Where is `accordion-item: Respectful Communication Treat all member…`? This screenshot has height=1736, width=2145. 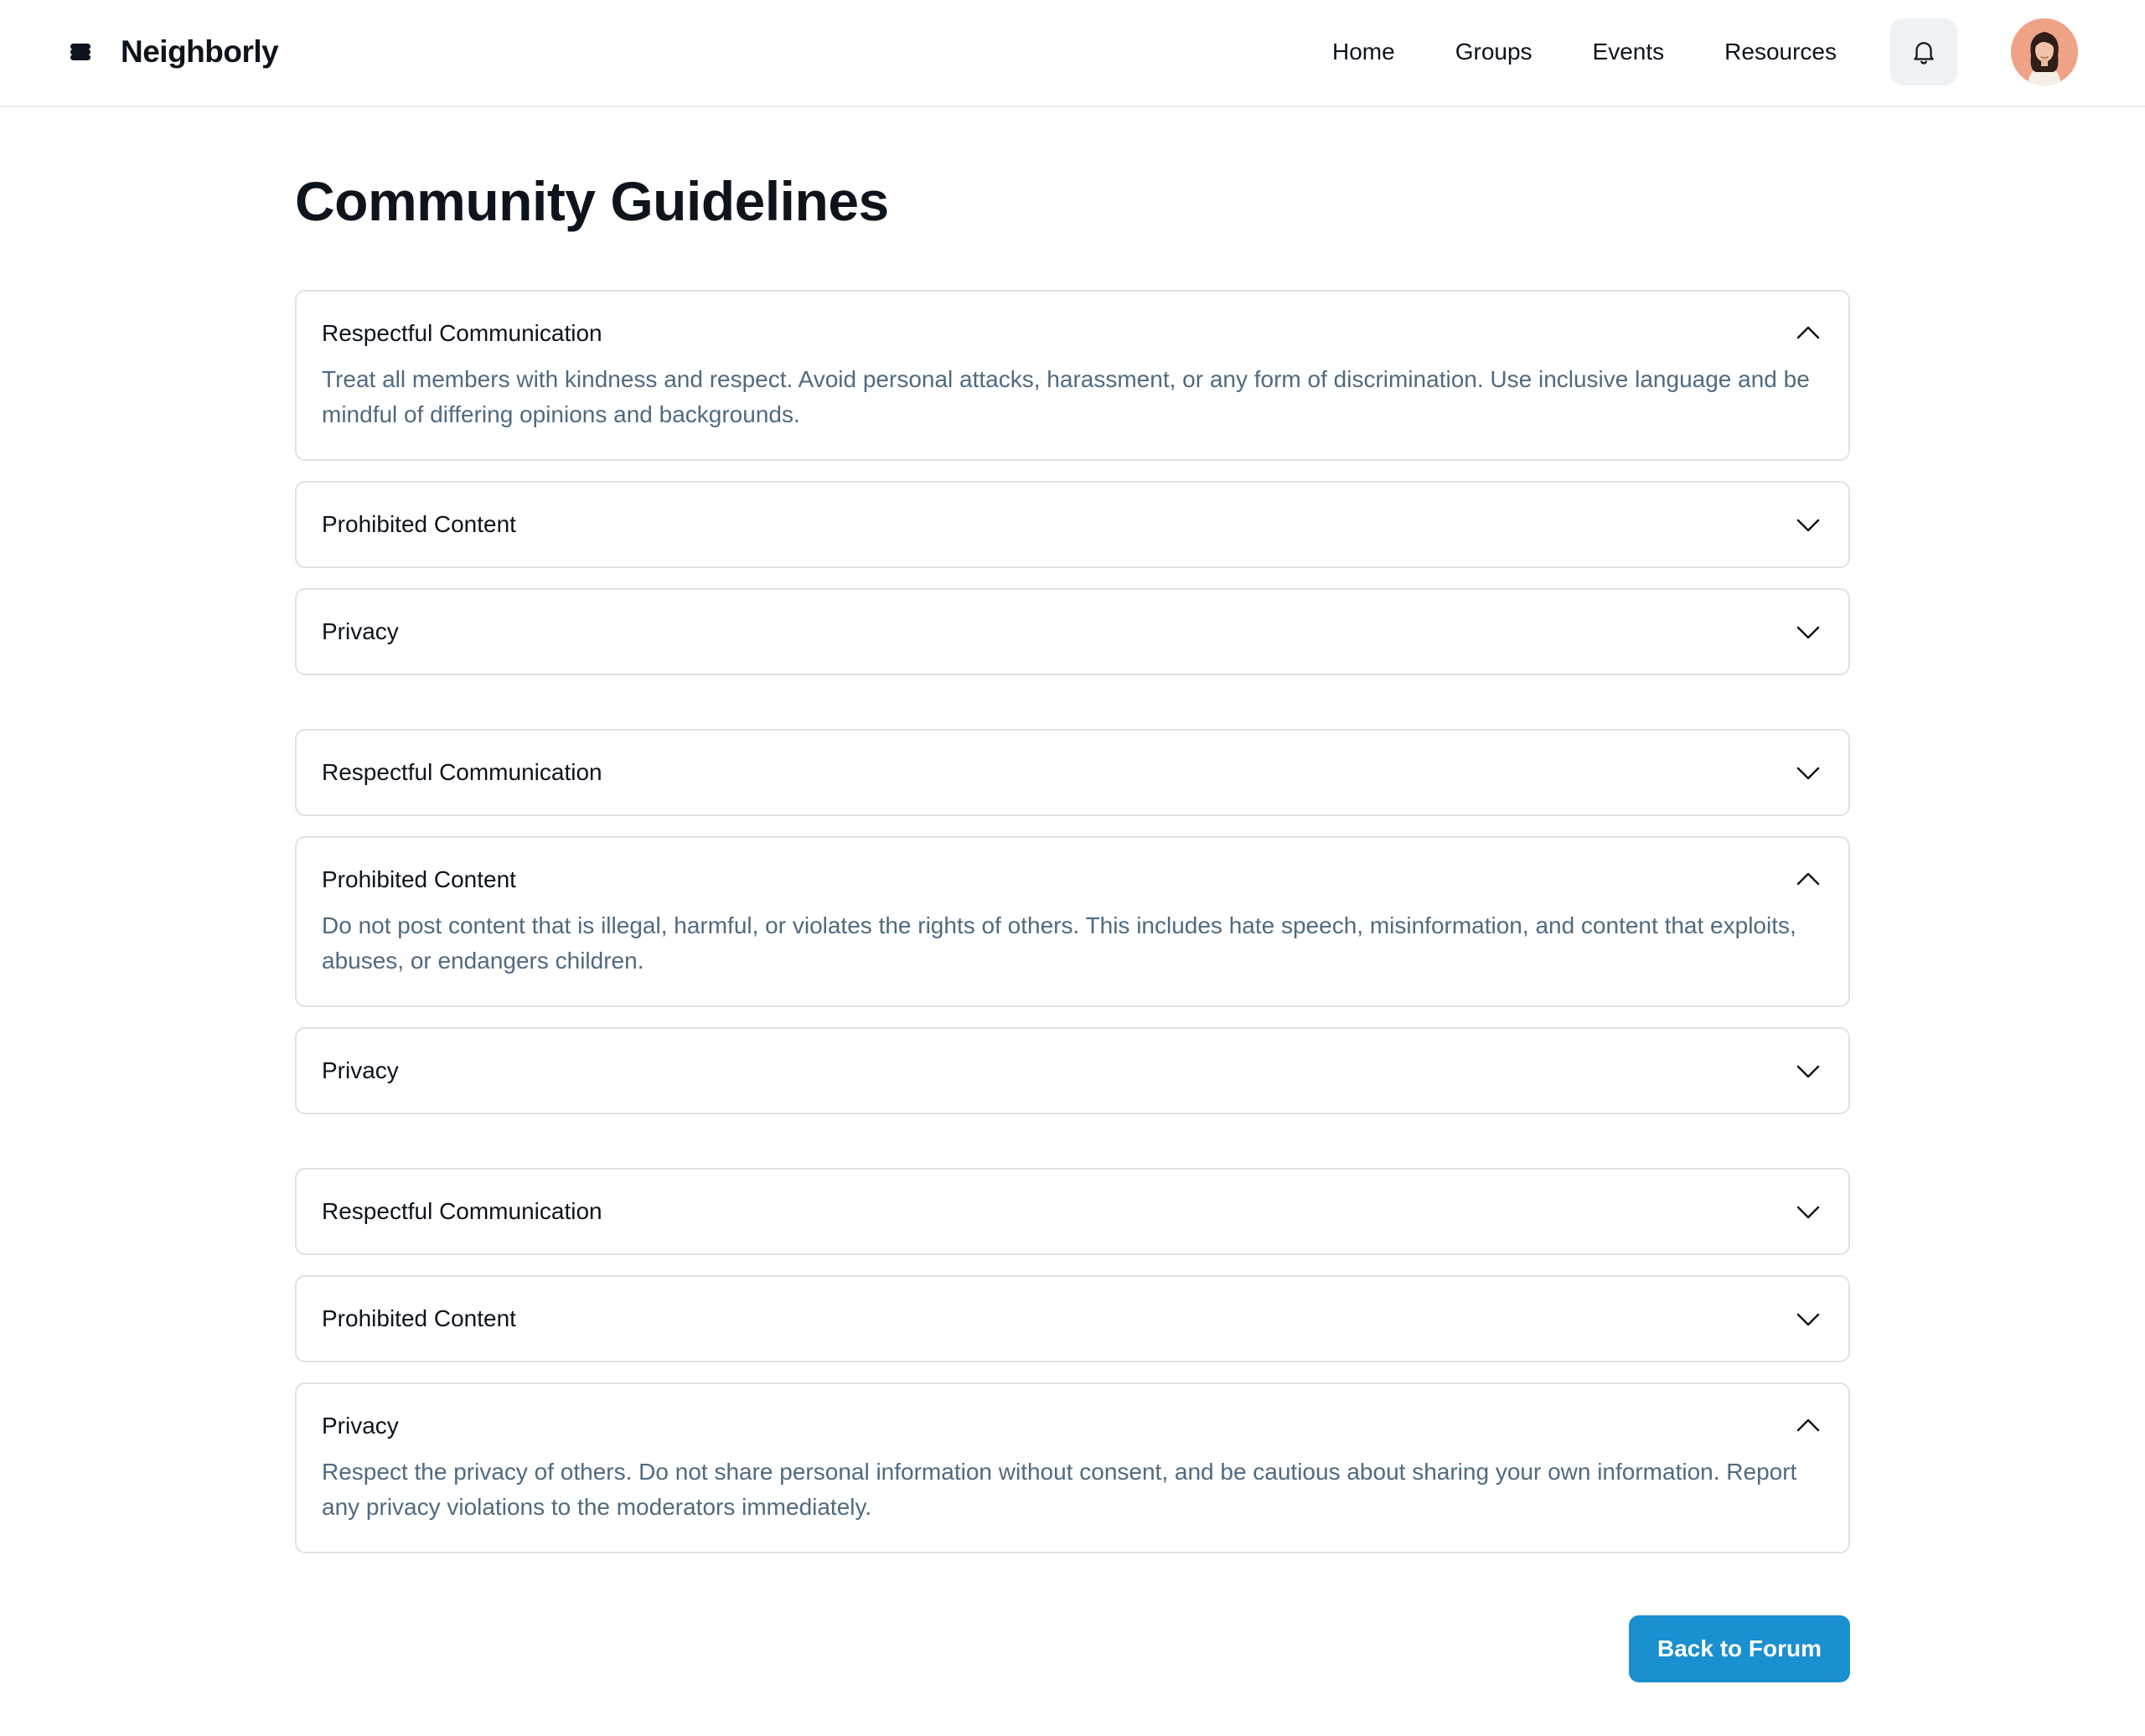
accordion-item: Respectful Communication Treat all member… is located at coordinates (1072, 375).